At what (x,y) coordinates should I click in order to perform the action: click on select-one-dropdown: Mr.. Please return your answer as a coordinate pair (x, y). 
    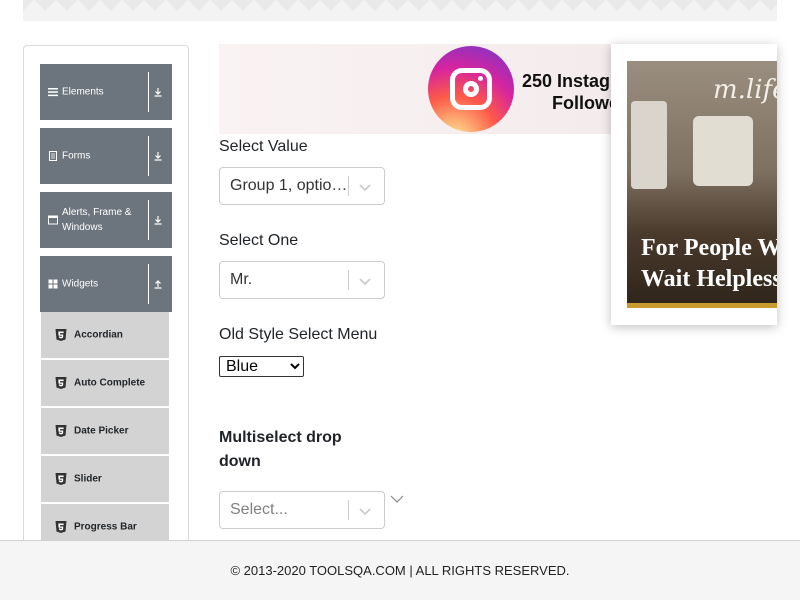
    Looking at the image, I should click on (302, 280).